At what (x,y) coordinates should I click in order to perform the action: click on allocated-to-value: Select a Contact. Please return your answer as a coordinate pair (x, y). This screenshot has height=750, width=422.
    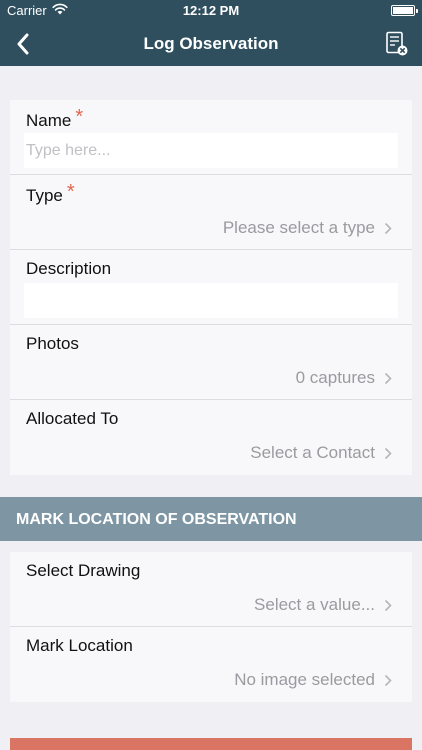
    Looking at the image, I should click on (312, 452).